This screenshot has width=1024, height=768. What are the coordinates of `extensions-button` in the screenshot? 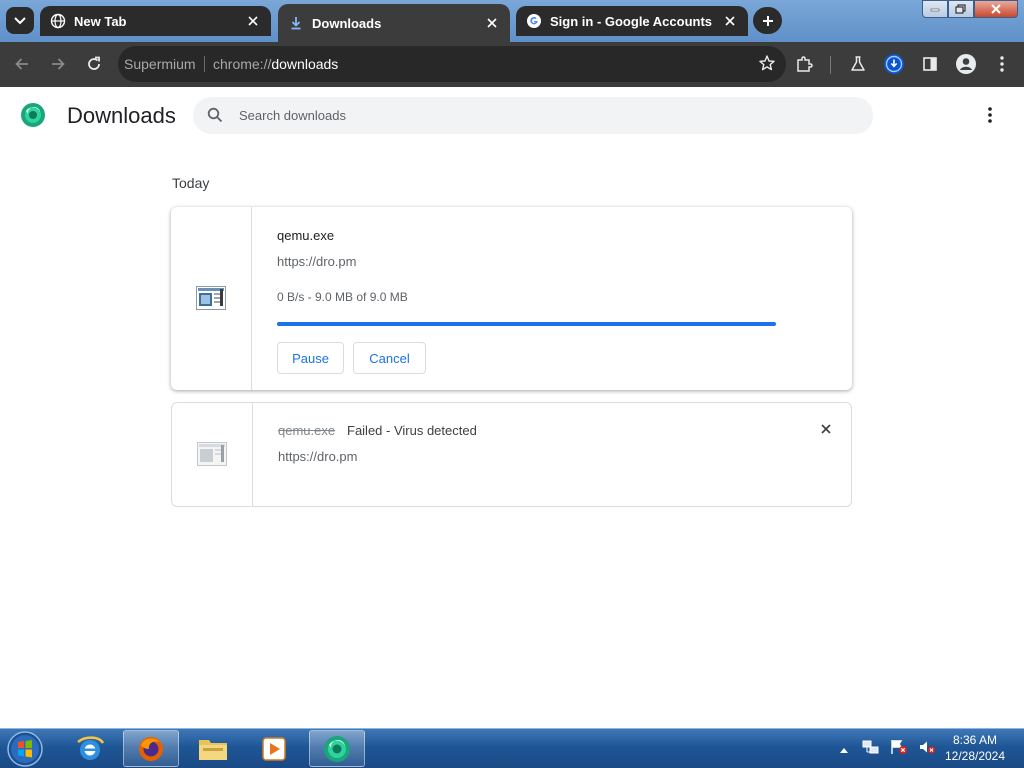 It's located at (804, 64).